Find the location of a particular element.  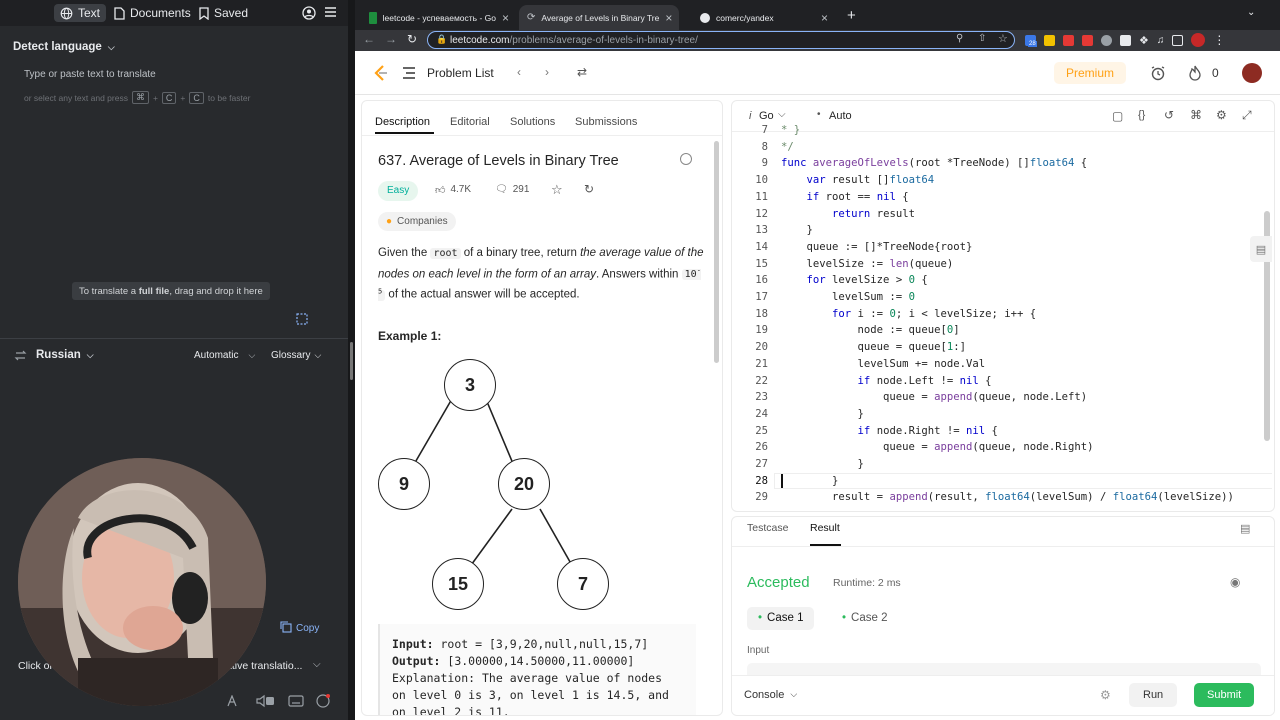

scrollbar is located at coordinates (716, 252).